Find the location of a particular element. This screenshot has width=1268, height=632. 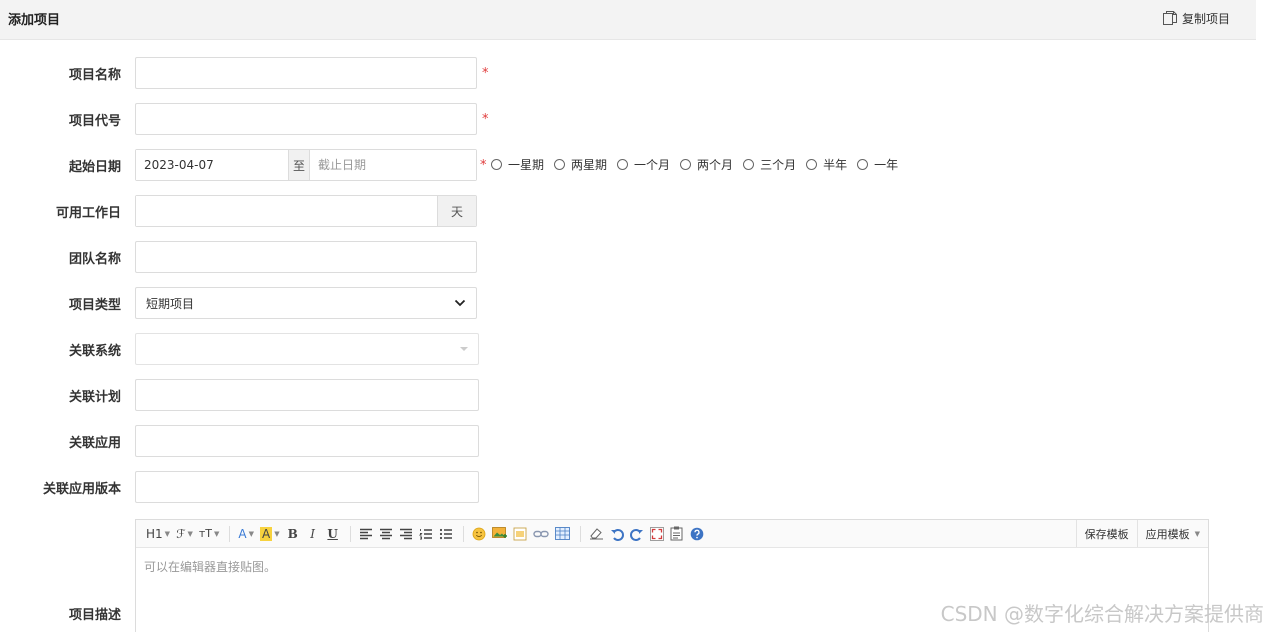

radio-two-months: 两个月 is located at coordinates (706, 164).